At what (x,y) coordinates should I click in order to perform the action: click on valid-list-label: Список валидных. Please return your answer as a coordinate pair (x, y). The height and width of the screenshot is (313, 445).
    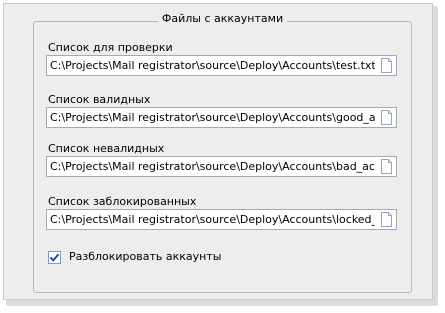
    Looking at the image, I should click on (99, 99).